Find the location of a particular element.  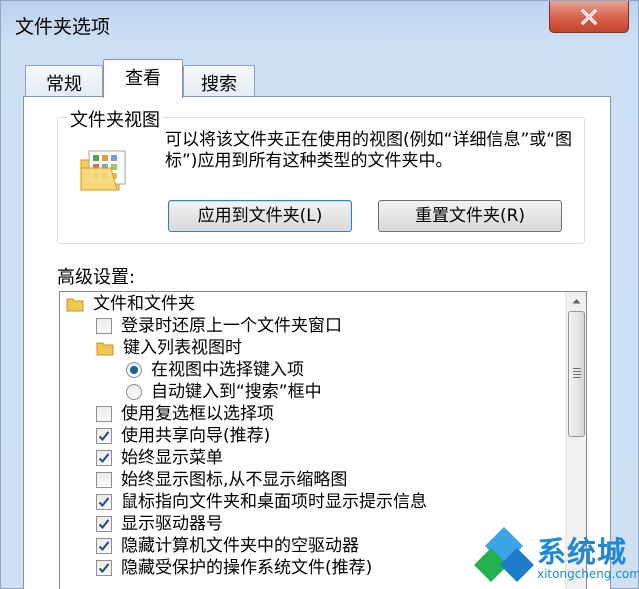

list-item-label: 隐藏计算机文件夹中的空驱动器 is located at coordinates (240, 546).